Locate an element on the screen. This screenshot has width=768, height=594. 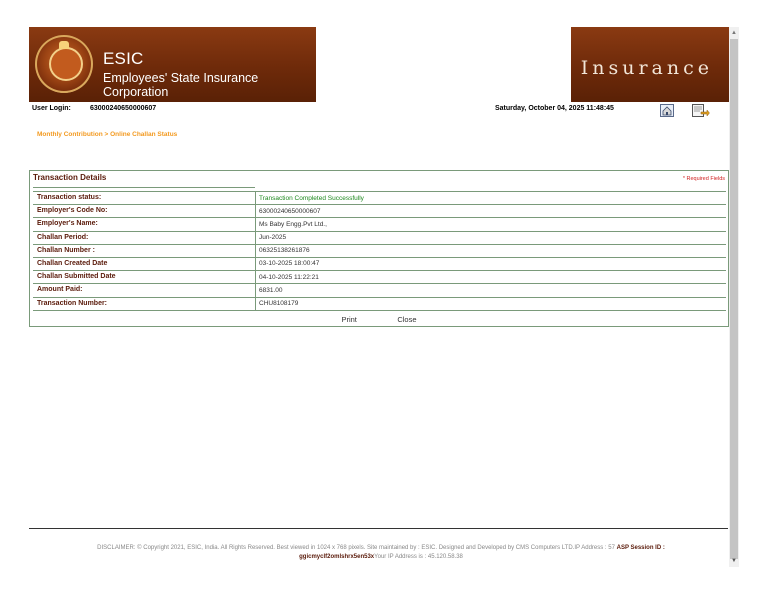
panel-actions: Print Close is located at coordinates (379, 318).